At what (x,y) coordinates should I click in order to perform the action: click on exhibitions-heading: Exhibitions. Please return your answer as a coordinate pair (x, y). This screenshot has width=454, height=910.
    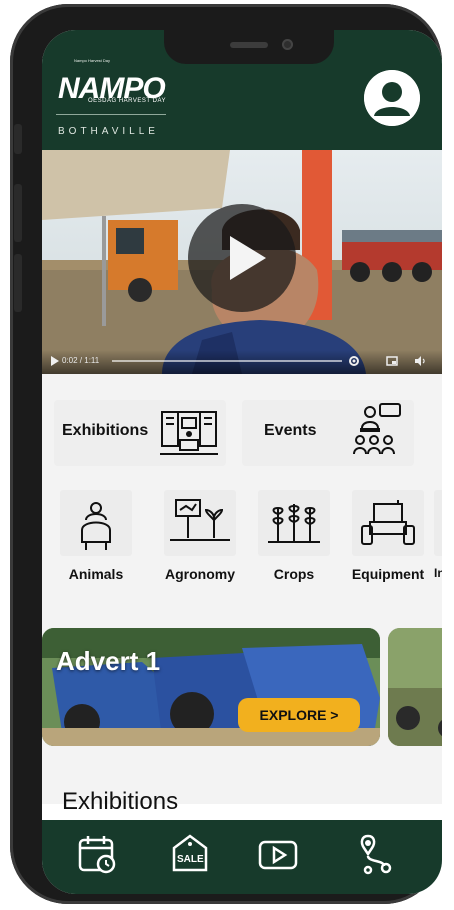
    Looking at the image, I should click on (120, 801).